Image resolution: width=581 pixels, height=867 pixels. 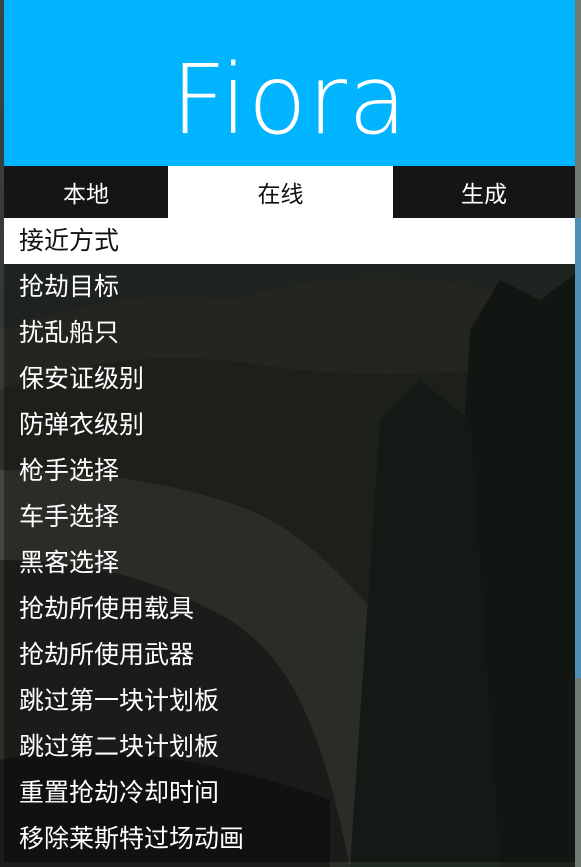 What do you see at coordinates (86, 192) in the screenshot?
I see `tab-local: 本地` at bounding box center [86, 192].